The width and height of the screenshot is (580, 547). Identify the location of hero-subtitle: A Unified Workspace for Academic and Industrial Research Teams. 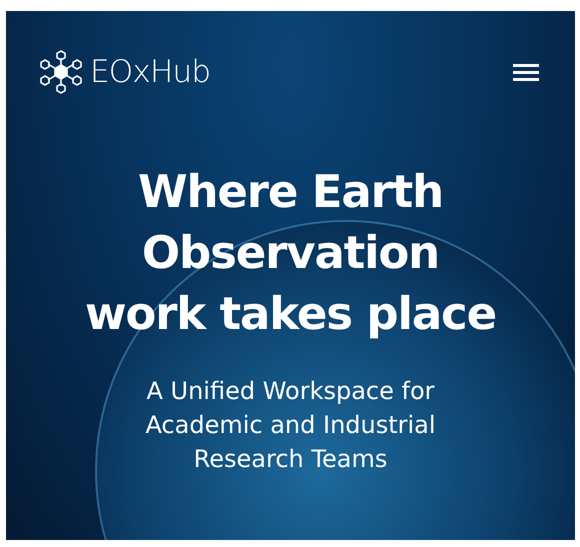
(290, 425).